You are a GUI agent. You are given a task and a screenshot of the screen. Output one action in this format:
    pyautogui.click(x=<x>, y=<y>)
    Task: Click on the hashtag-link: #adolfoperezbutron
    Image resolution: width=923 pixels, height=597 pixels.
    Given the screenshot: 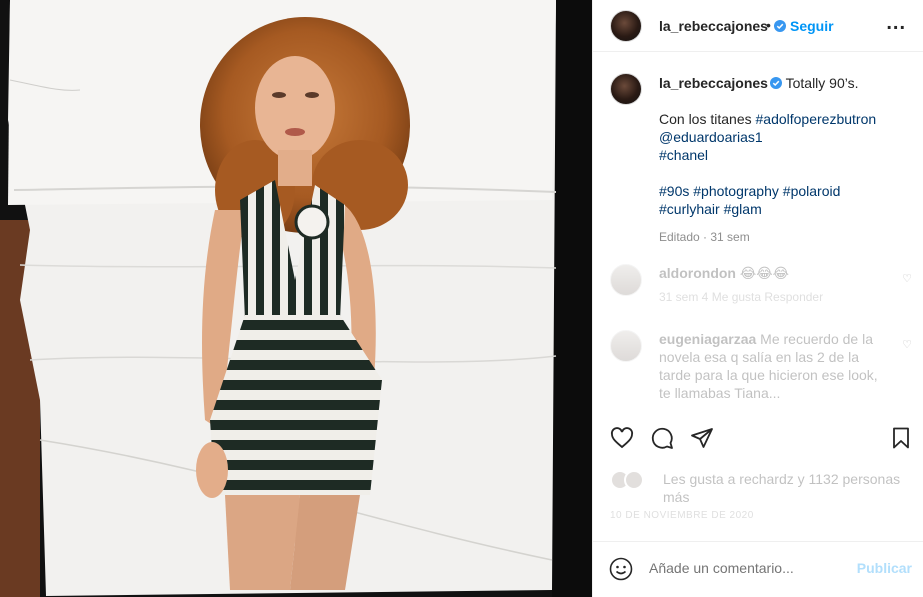 What is the action you would take?
    pyautogui.click(x=816, y=119)
    